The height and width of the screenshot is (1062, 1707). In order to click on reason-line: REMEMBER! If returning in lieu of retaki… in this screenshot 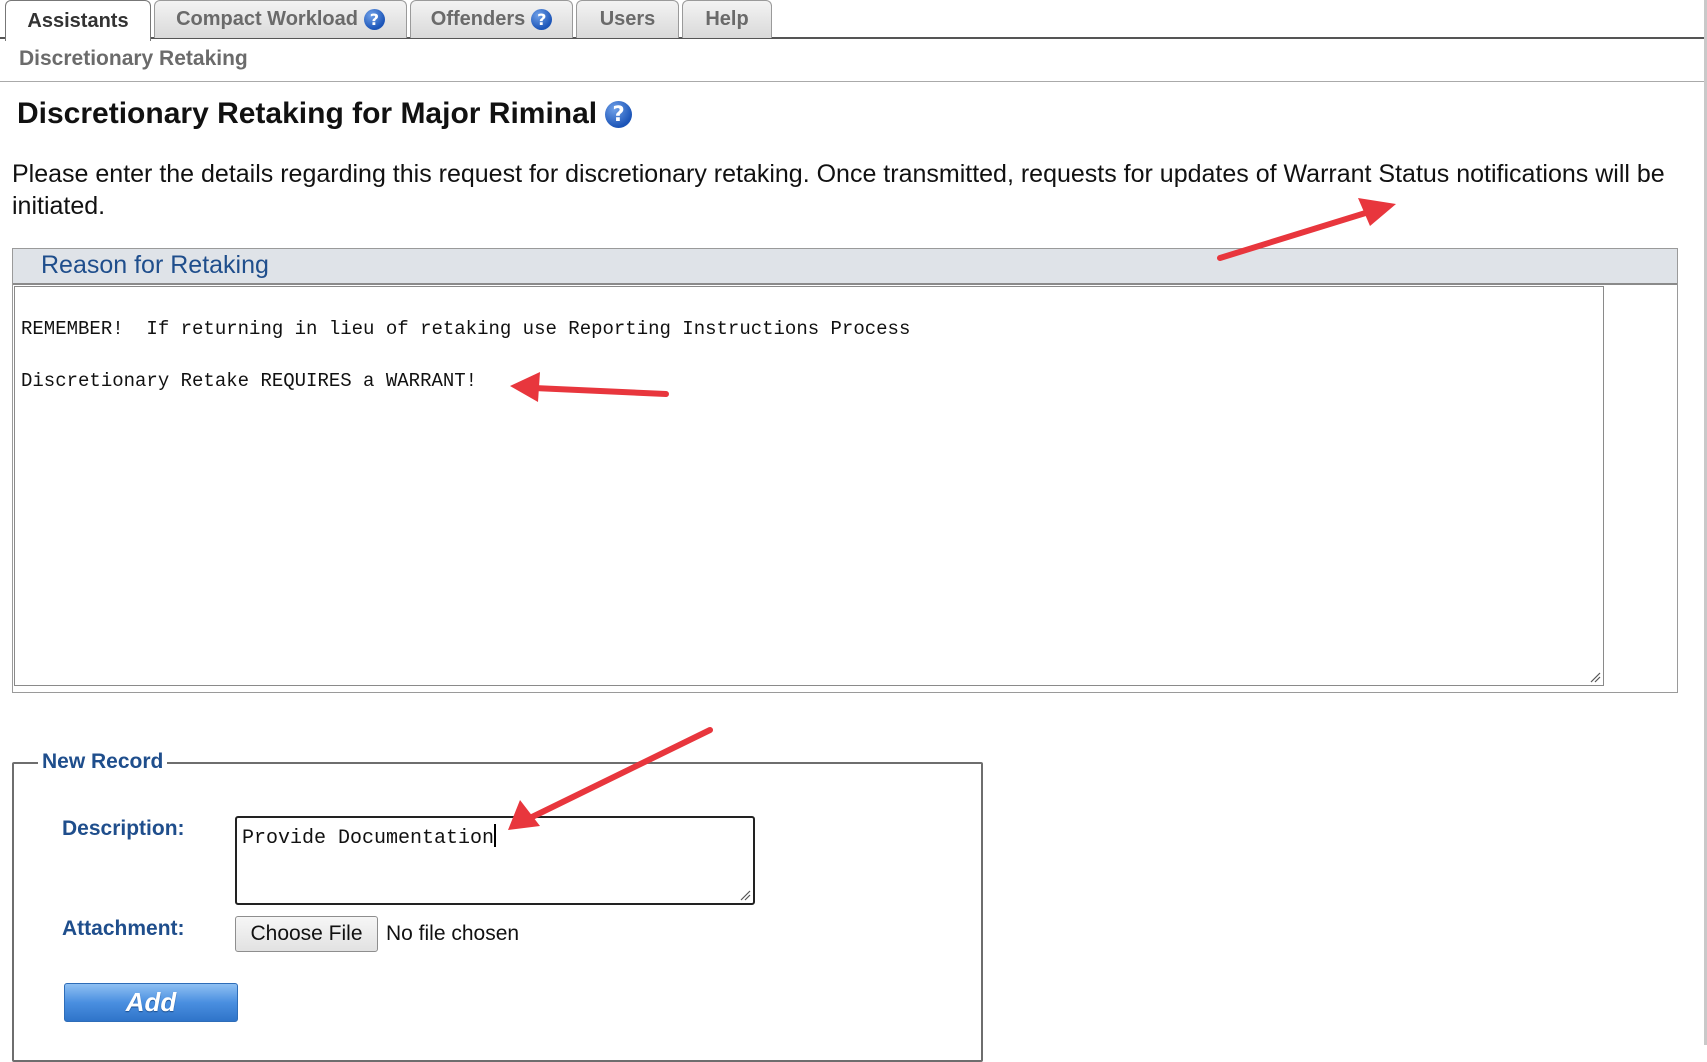, I will do `click(466, 329)`.